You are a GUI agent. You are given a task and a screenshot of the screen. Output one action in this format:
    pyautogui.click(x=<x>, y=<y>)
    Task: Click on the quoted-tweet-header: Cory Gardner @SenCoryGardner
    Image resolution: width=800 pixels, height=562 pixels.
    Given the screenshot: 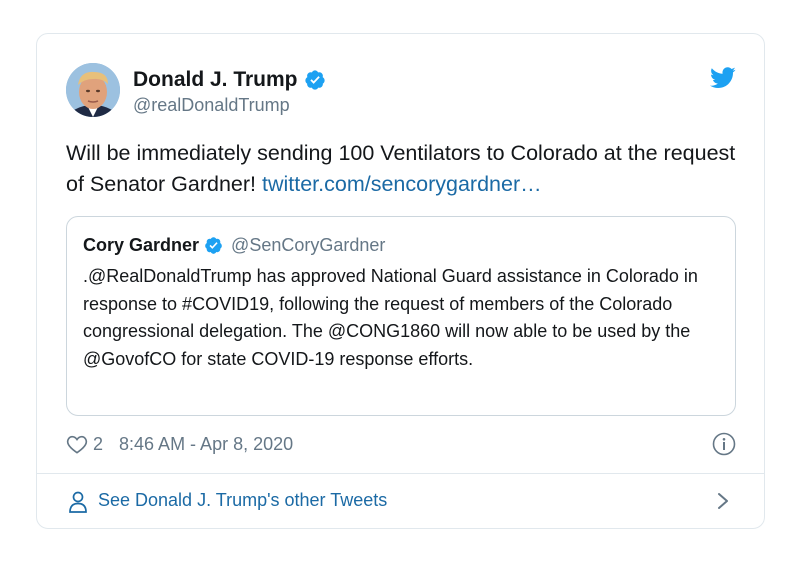 What is the action you would take?
    pyautogui.click(x=234, y=245)
    